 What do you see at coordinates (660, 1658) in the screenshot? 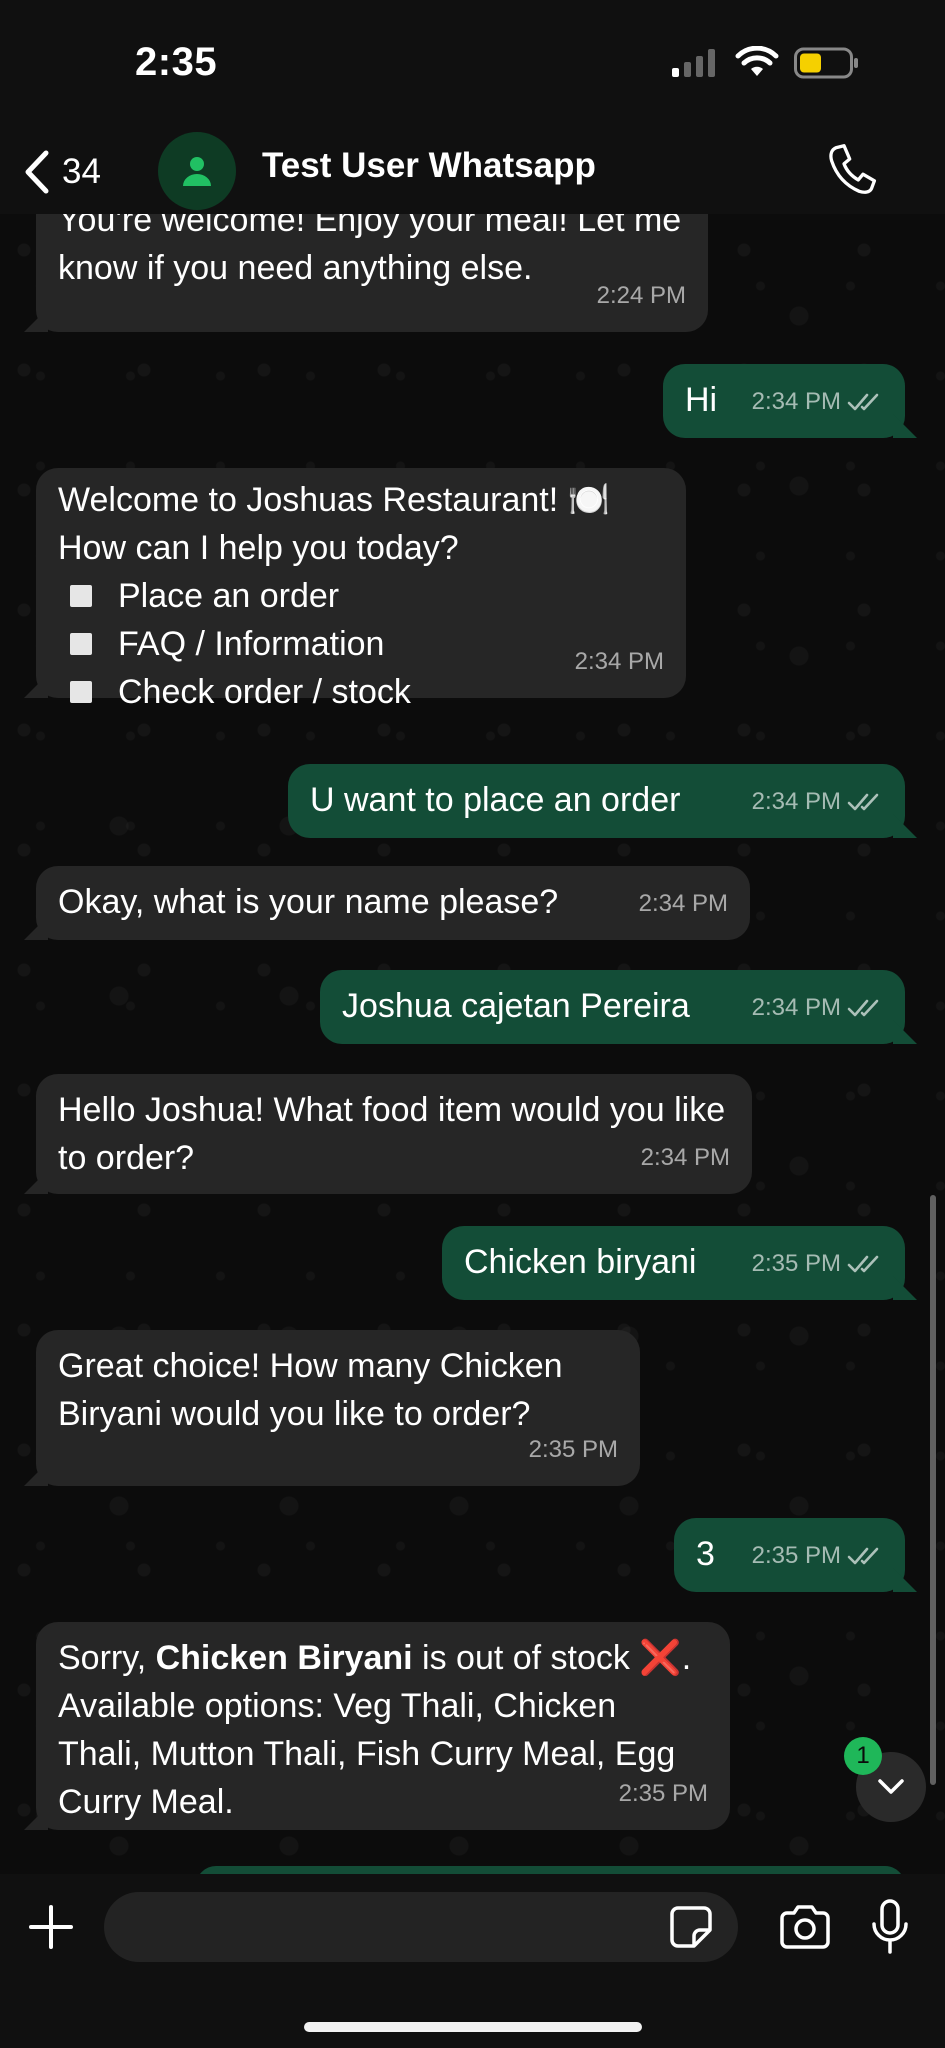
I see `cross-mark-icon: ❌` at bounding box center [660, 1658].